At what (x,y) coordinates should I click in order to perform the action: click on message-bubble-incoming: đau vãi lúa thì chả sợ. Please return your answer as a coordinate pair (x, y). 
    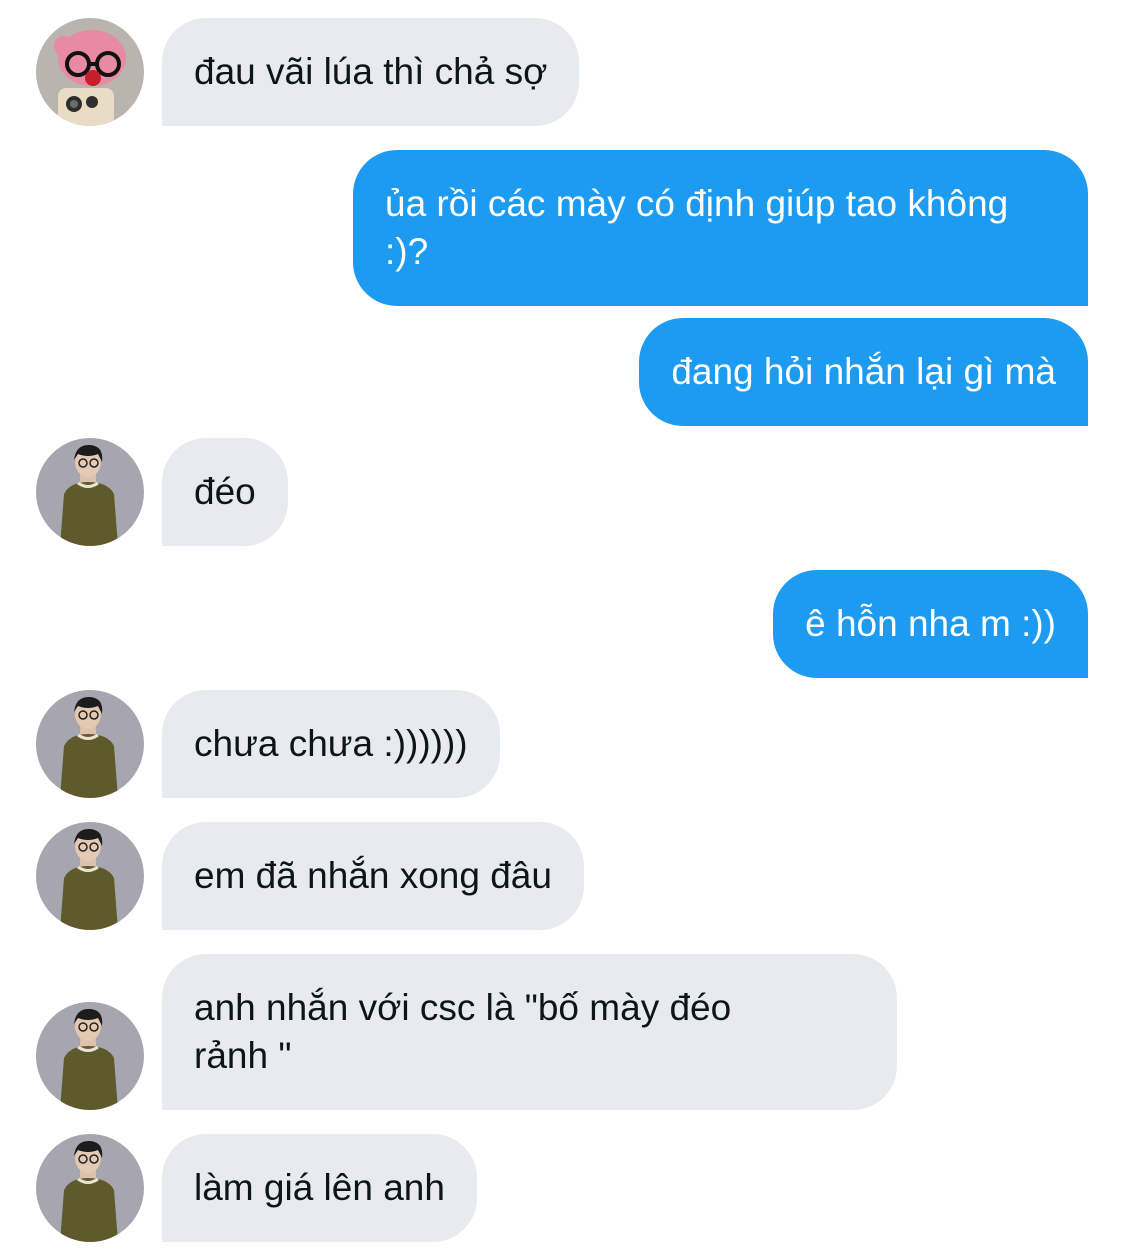
    Looking at the image, I should click on (371, 72).